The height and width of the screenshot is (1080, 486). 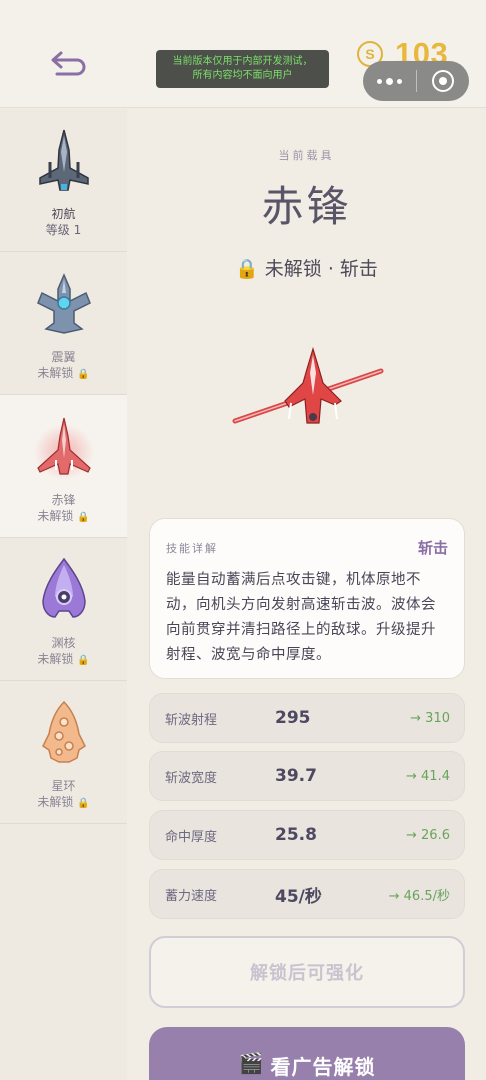 What do you see at coordinates (191, 778) in the screenshot?
I see `stat-label: 斩波宽度` at bounding box center [191, 778].